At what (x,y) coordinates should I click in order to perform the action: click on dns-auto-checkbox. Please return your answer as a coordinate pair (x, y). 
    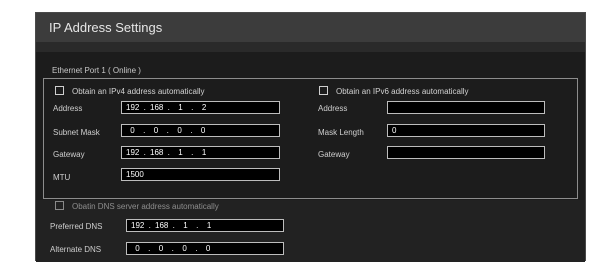
    Looking at the image, I should click on (59, 205).